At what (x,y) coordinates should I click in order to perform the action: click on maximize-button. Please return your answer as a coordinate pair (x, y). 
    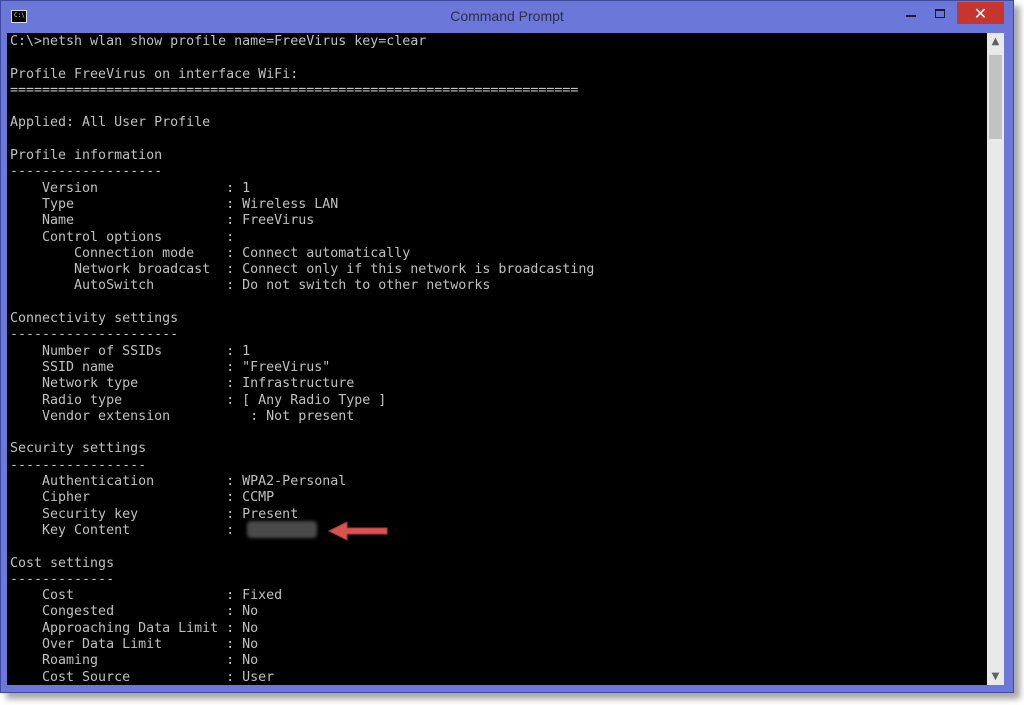
    Looking at the image, I should click on (940, 13).